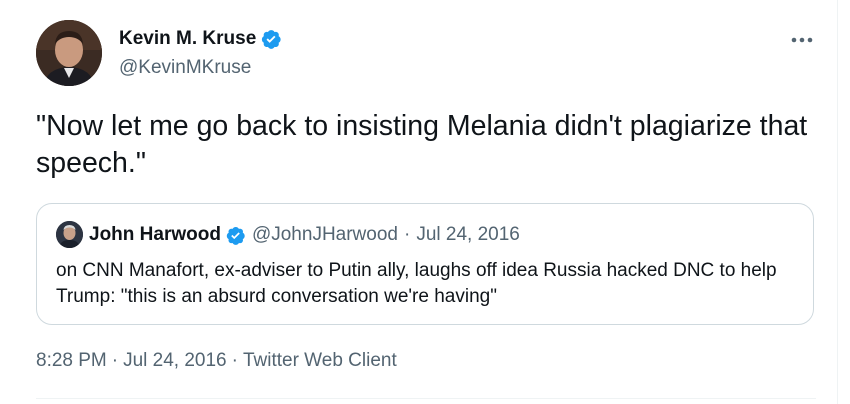  I want to click on more-horizontal-icon, so click(802, 40).